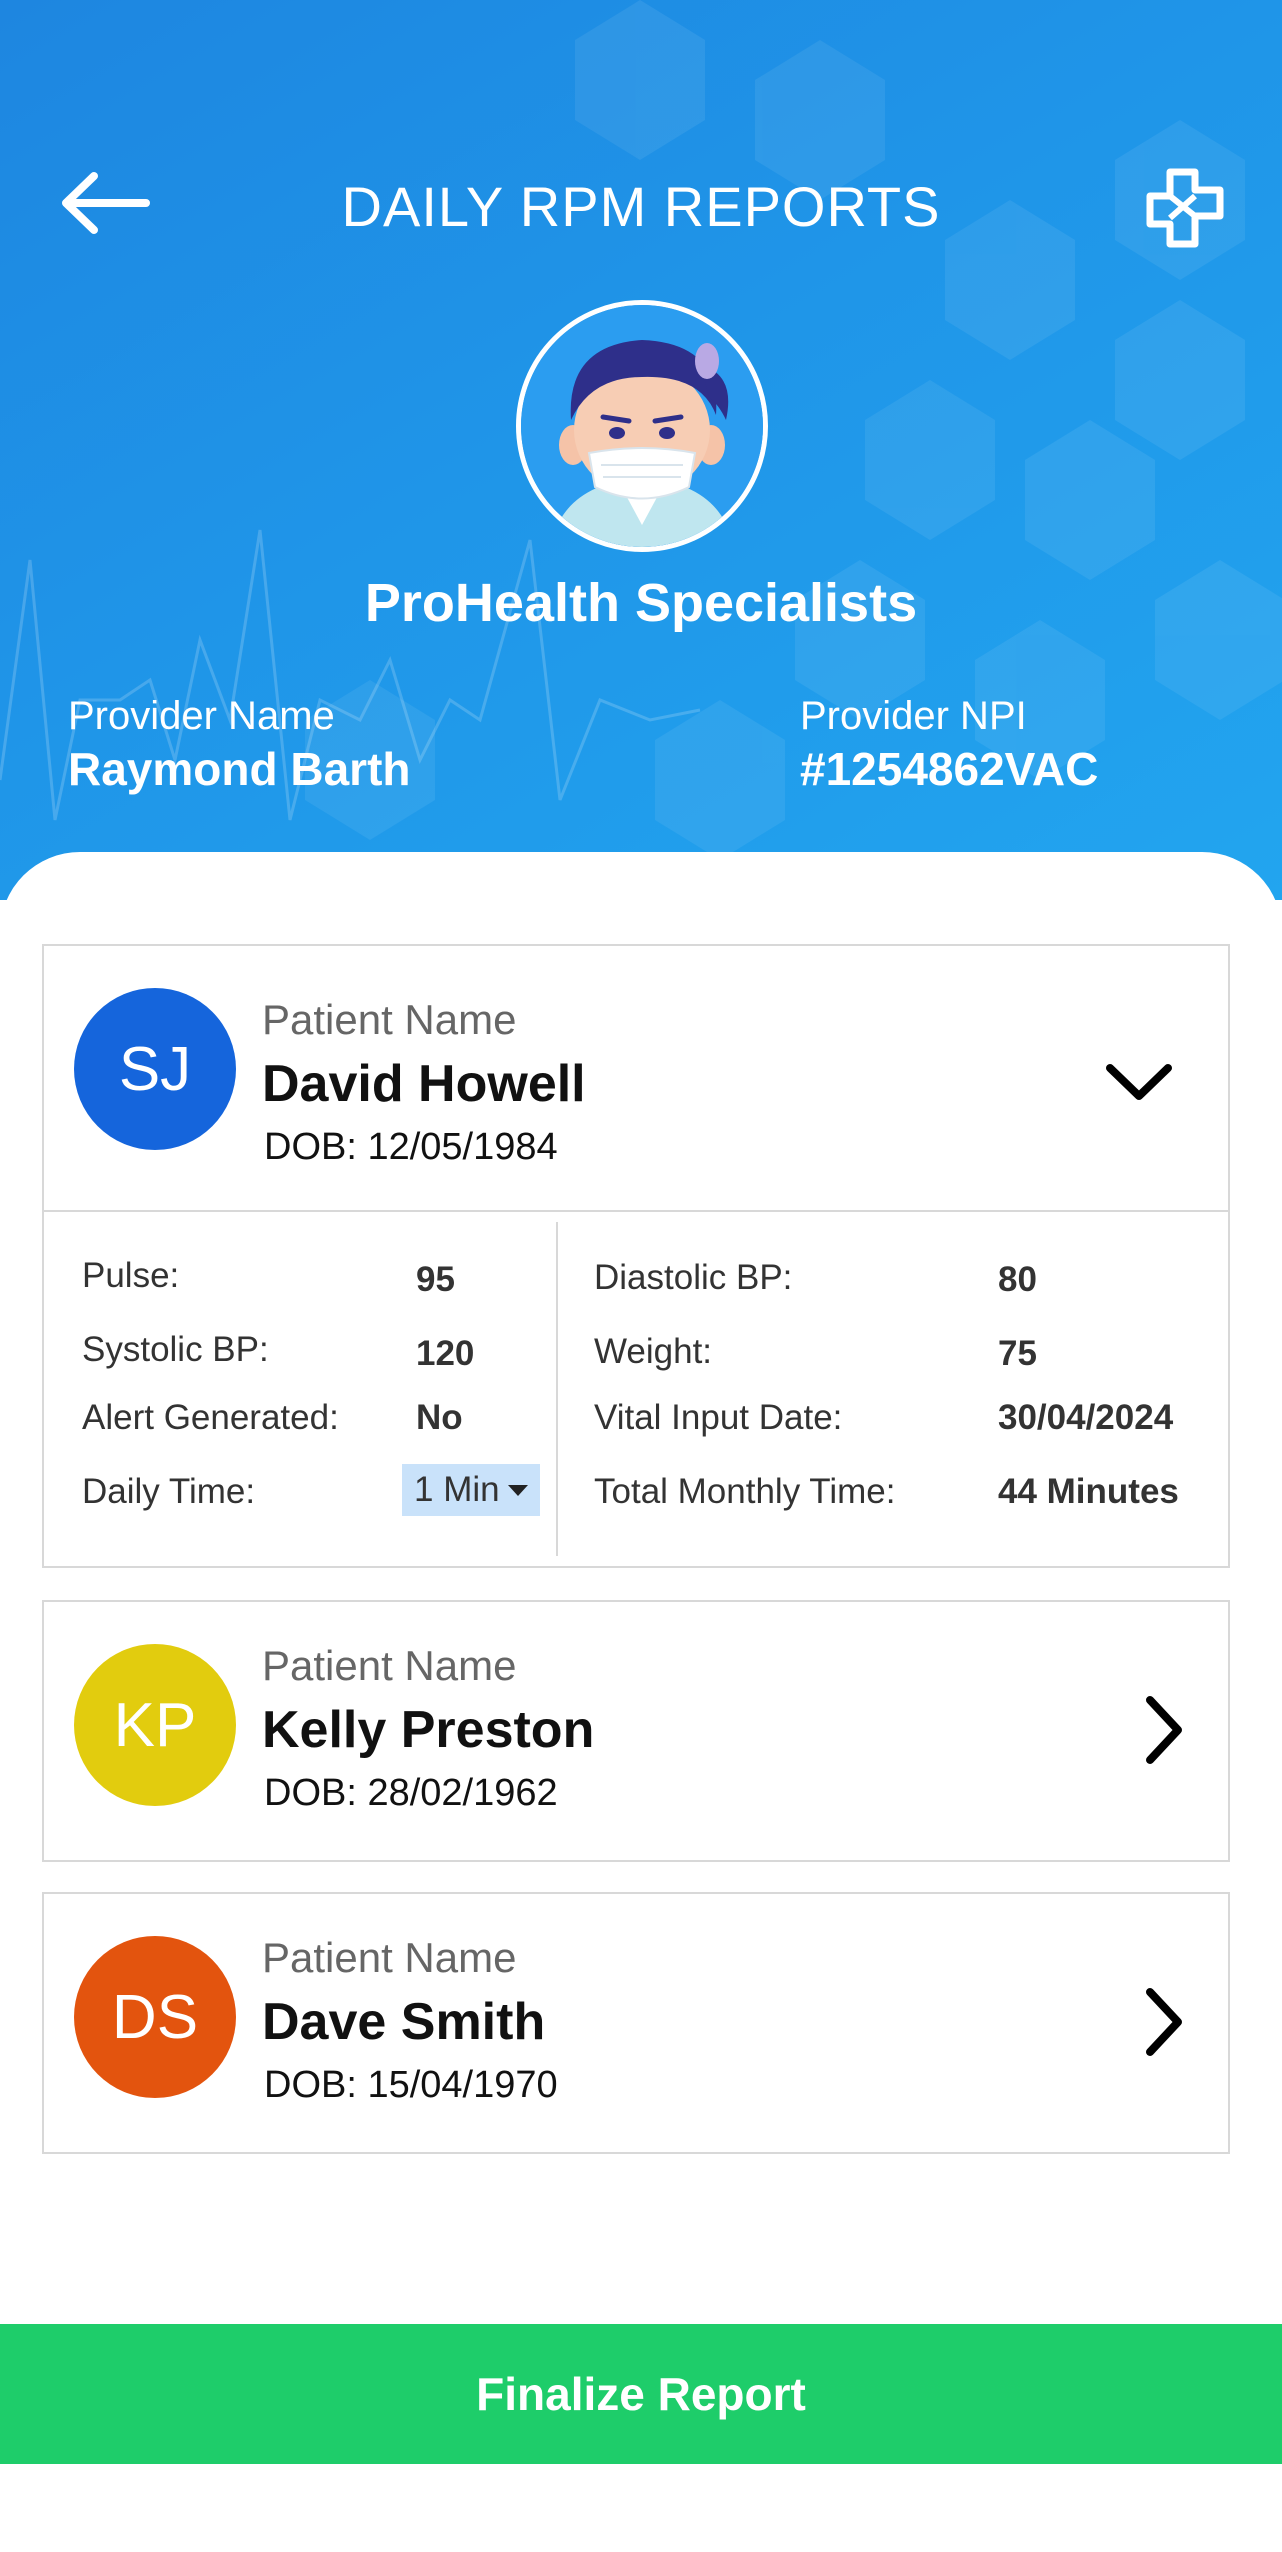 The image size is (1282, 2552). What do you see at coordinates (745, 1491) in the screenshot?
I see `vital-label: Total Monthly Time:` at bounding box center [745, 1491].